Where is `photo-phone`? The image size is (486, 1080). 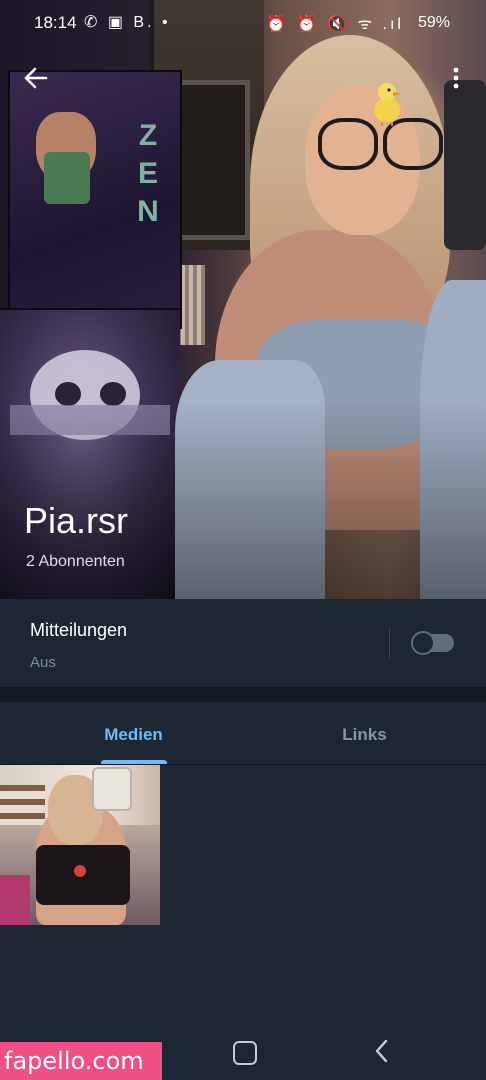 photo-phone is located at coordinates (465, 165).